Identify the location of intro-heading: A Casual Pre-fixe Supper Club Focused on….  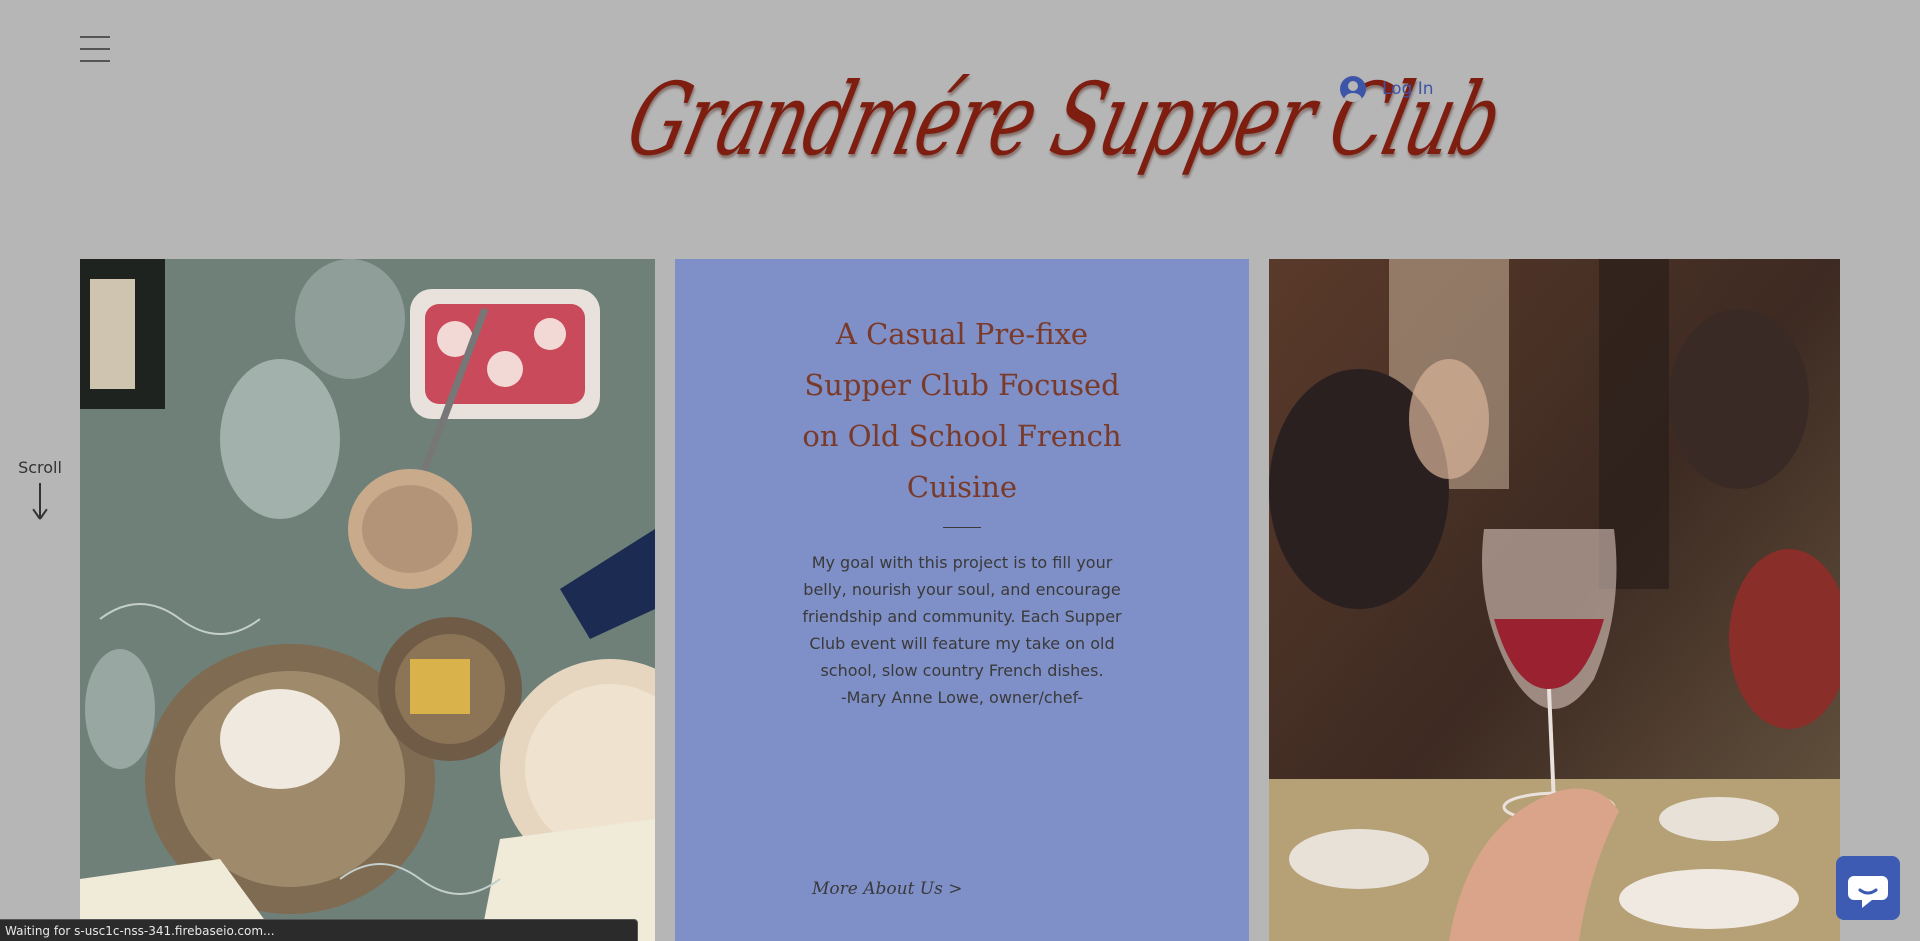
(962, 410).